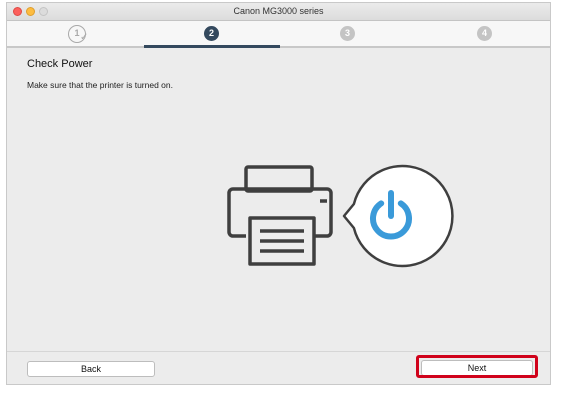 The width and height of the screenshot is (562, 397). I want to click on step-indicator-3: 3, so click(347, 33).